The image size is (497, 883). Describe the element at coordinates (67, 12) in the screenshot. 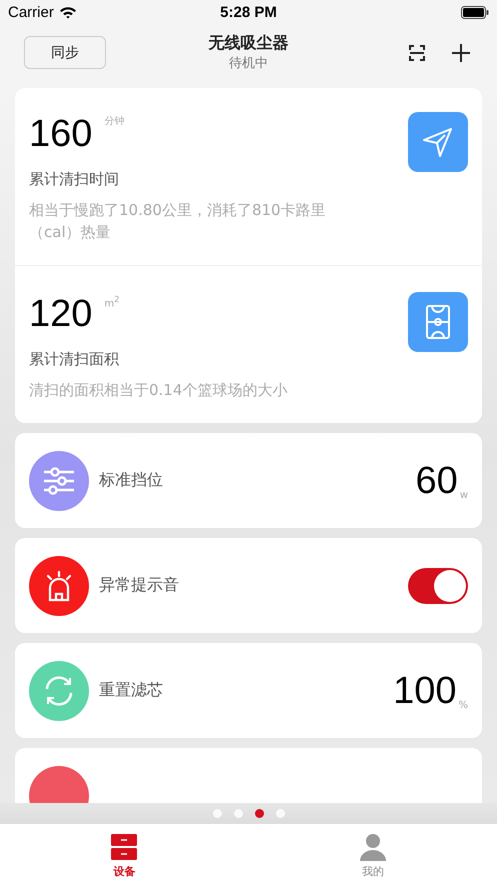

I see `wifi-icon` at that location.